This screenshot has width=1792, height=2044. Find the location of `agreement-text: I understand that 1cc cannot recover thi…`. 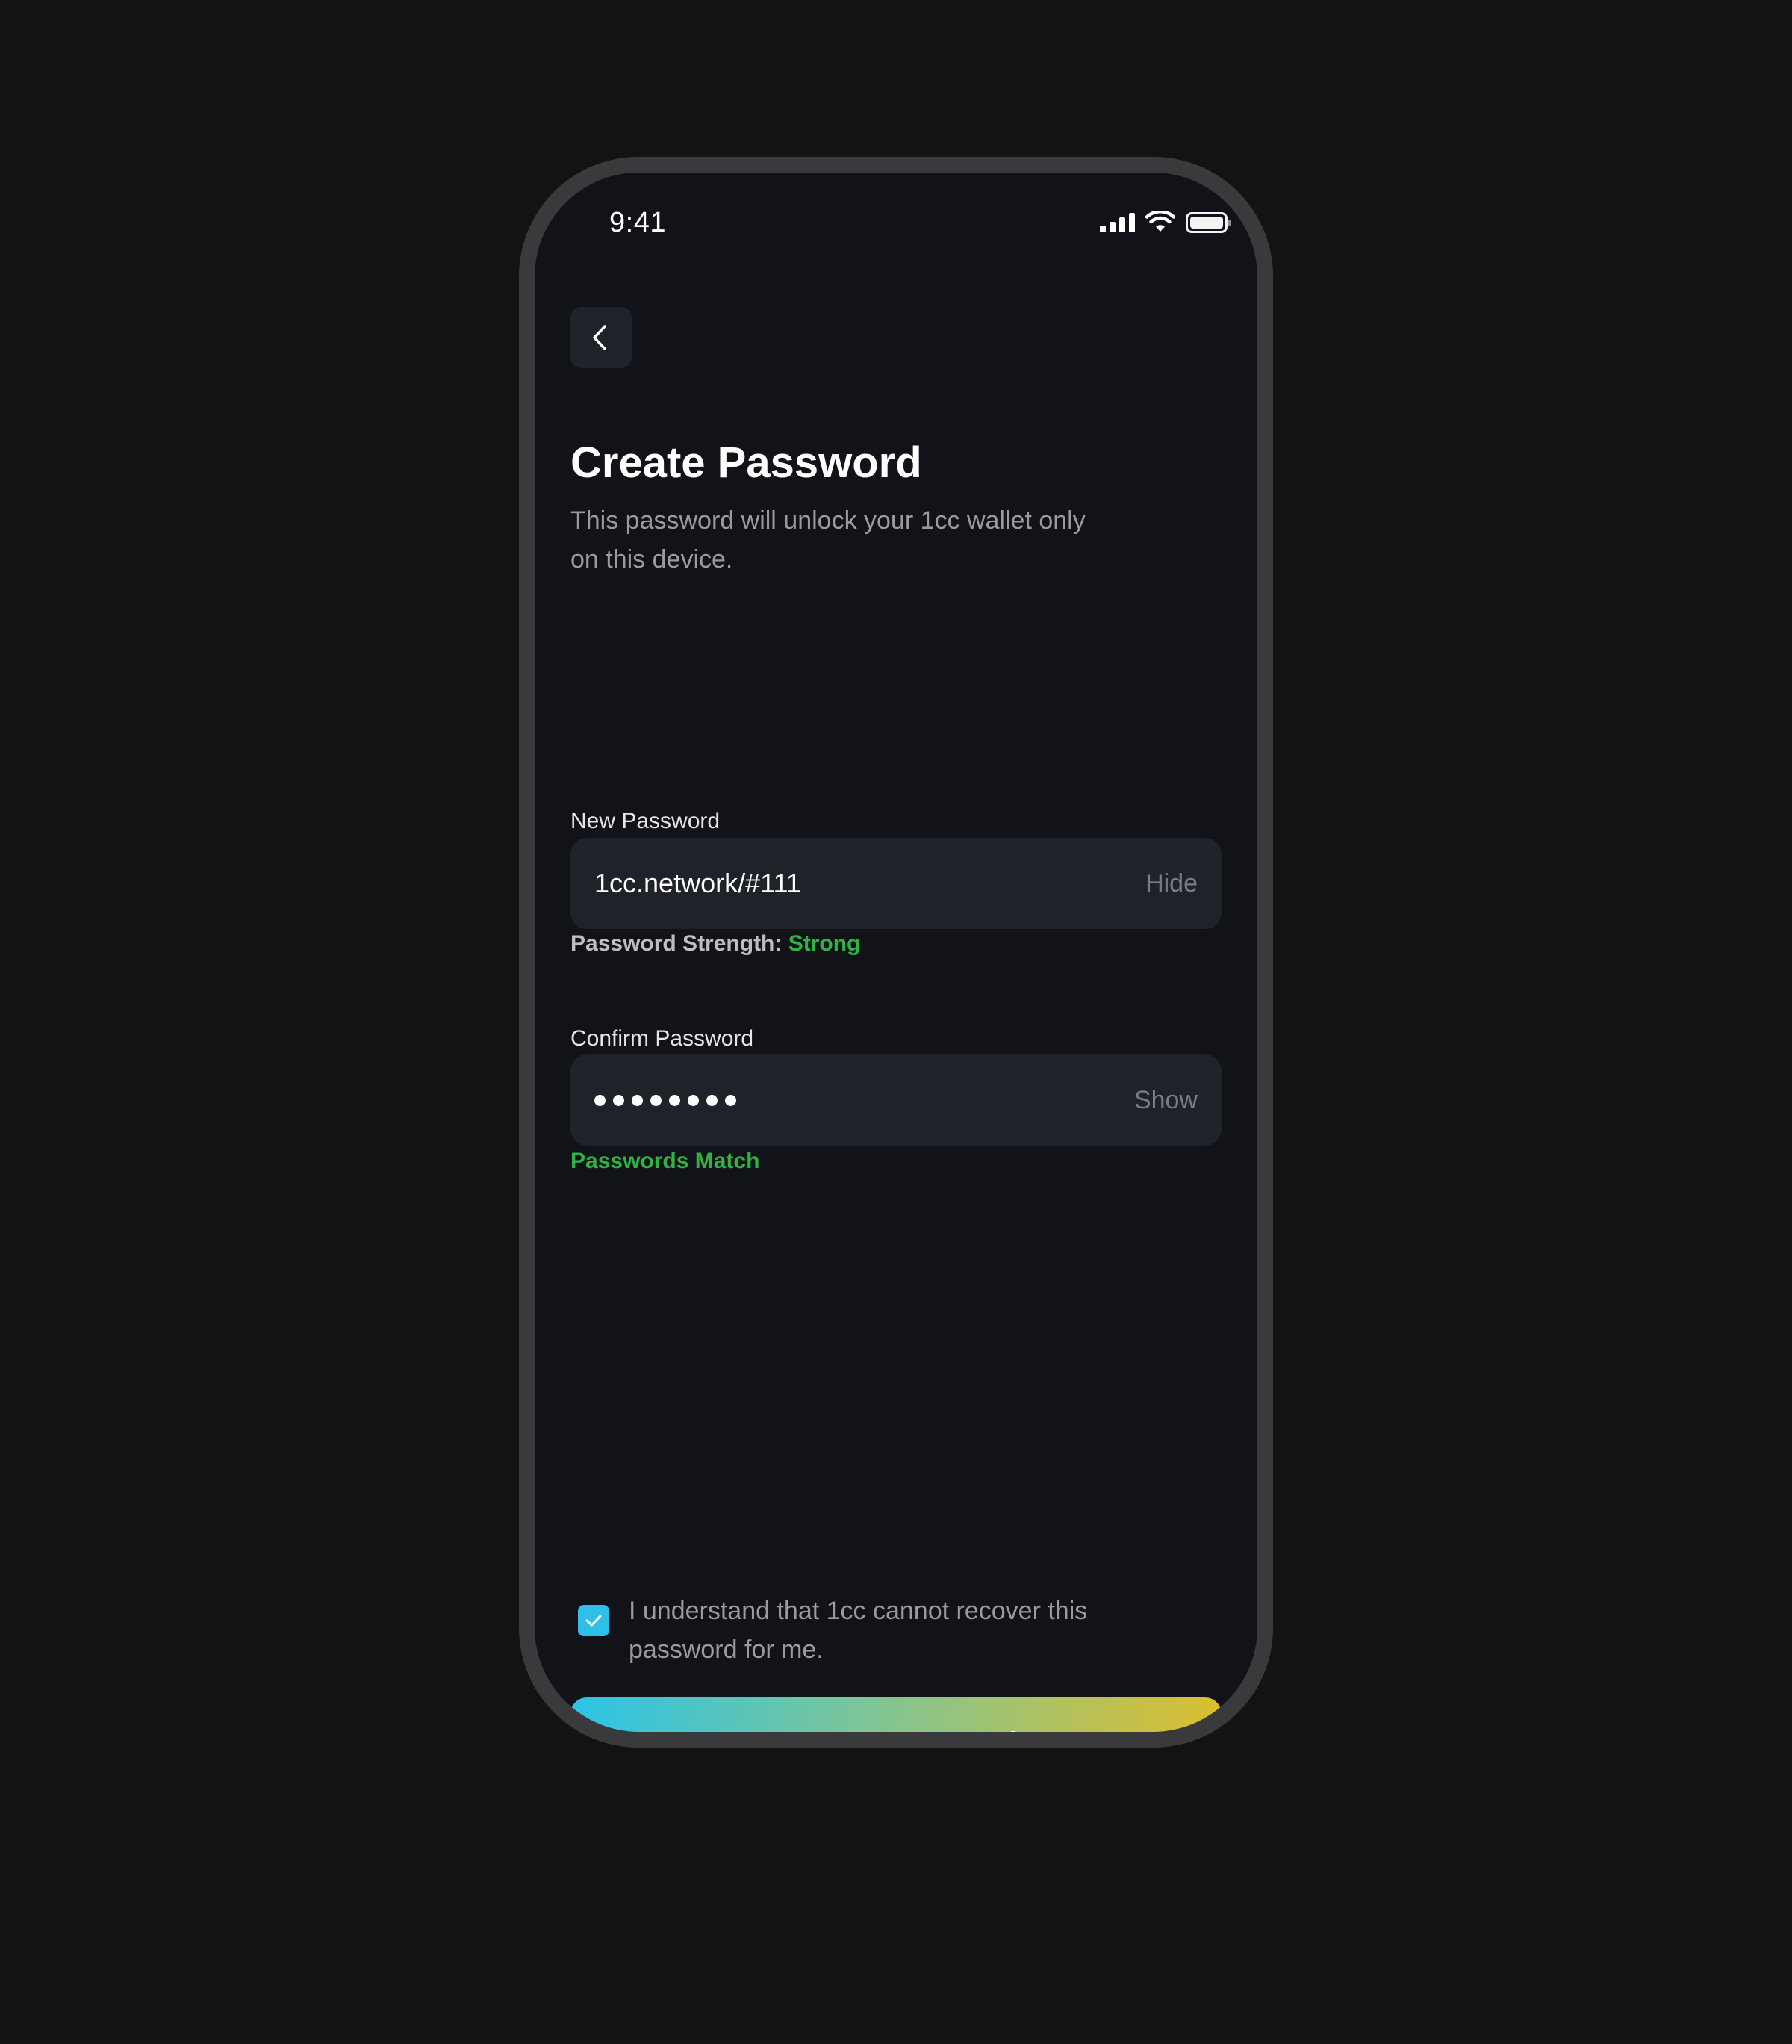

agreement-text: I understand that 1cc cannot recover thi… is located at coordinates (858, 1630).